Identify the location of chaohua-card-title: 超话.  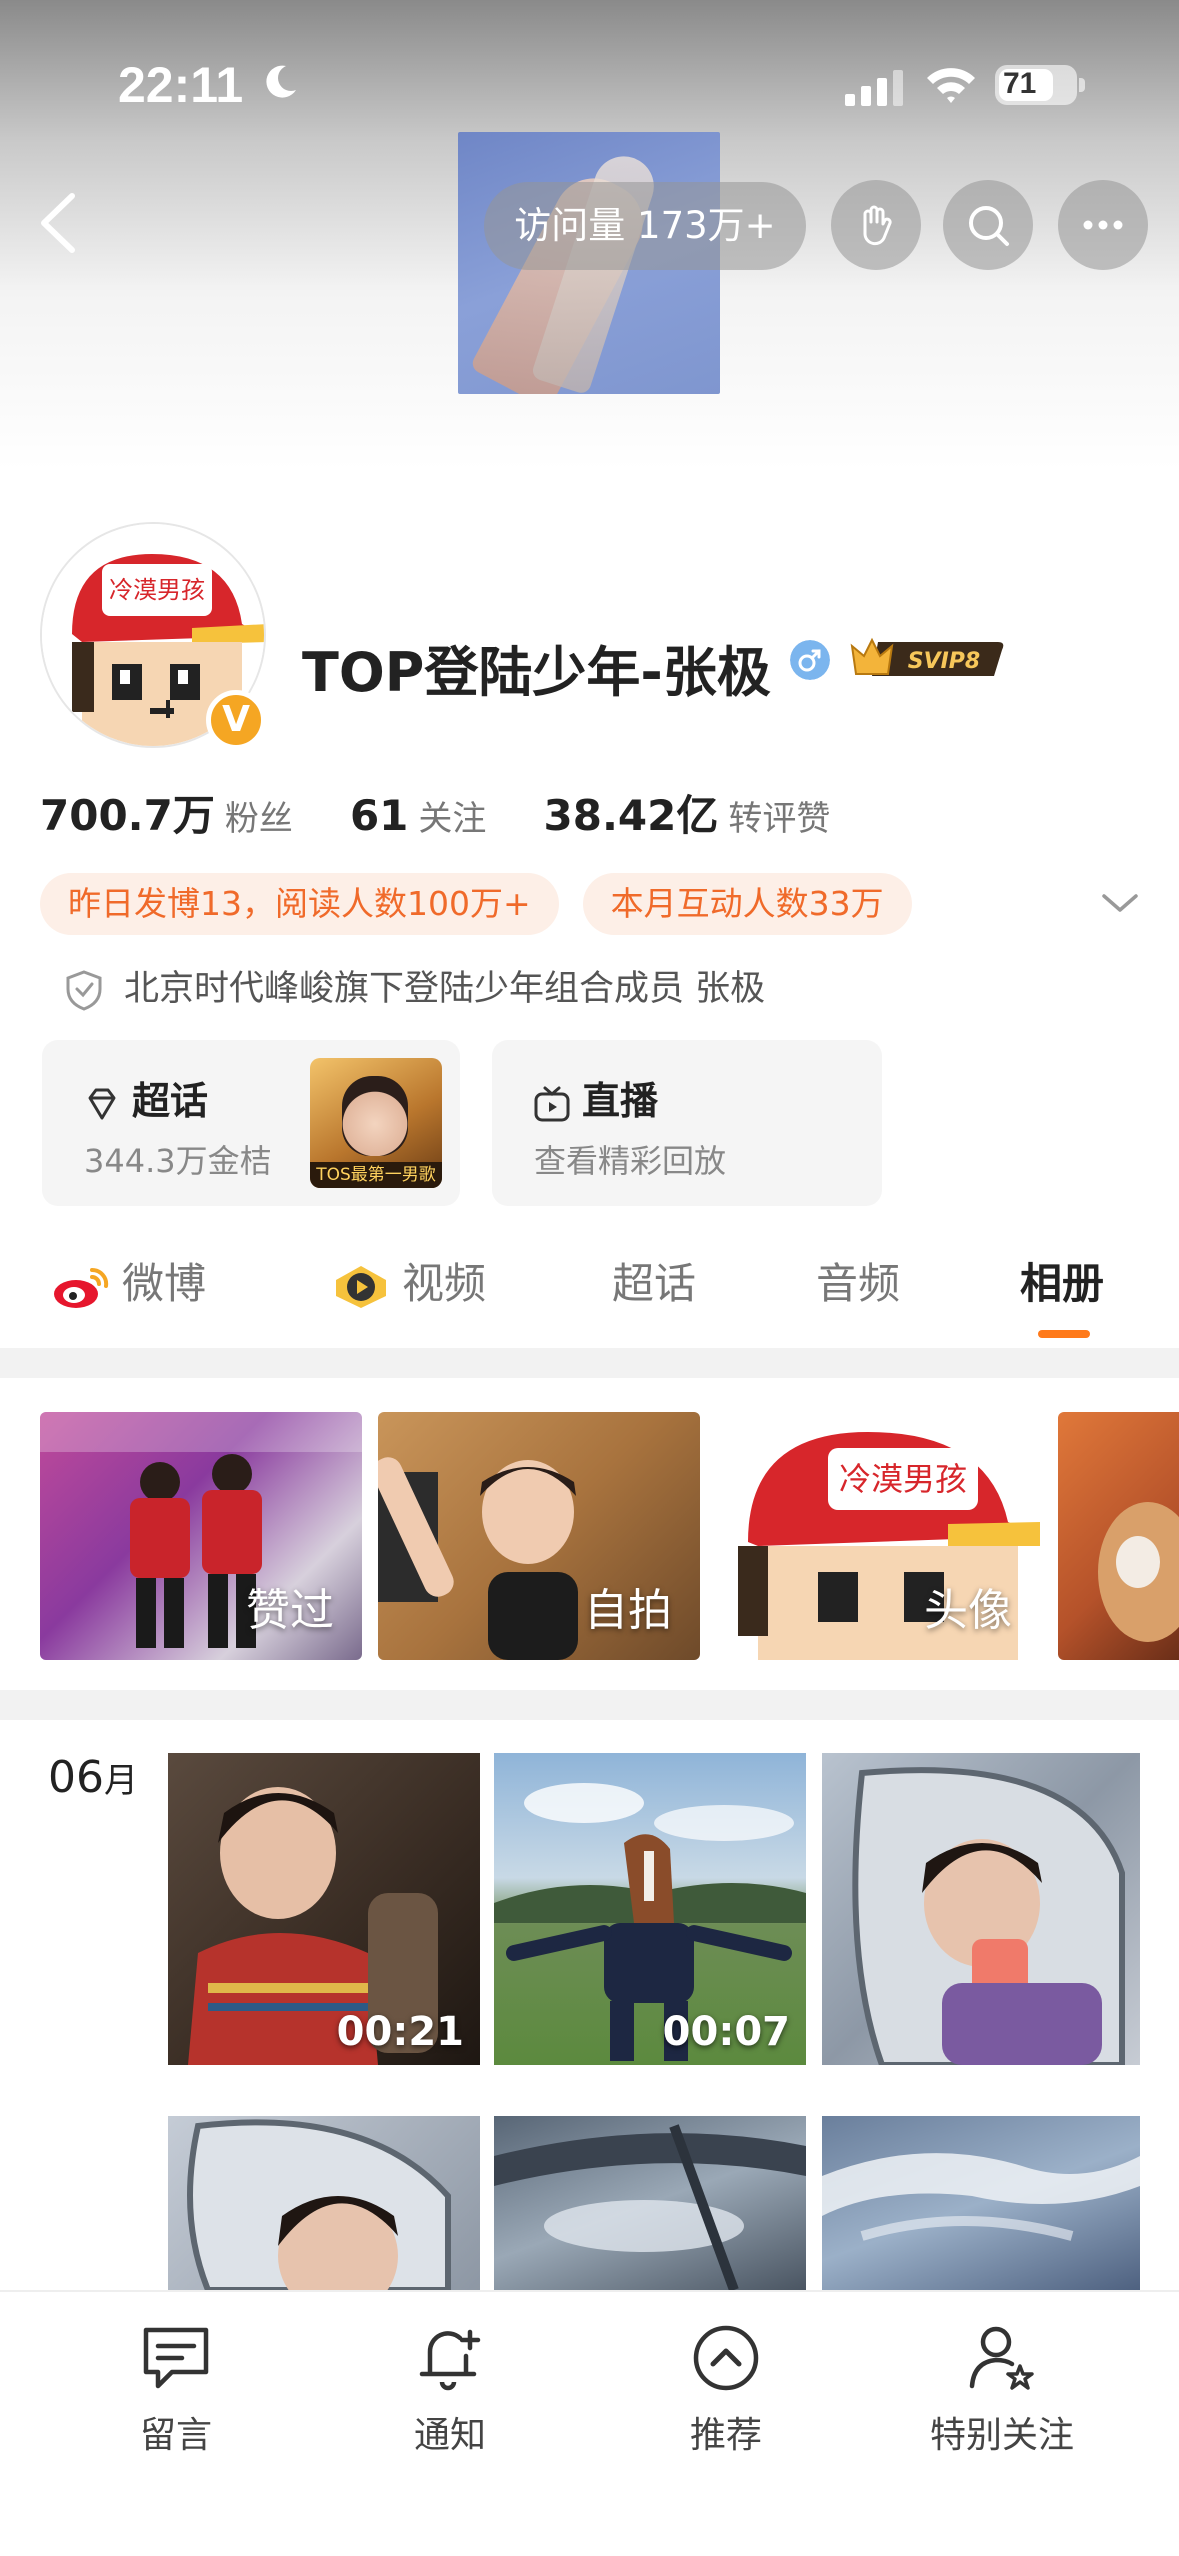
(145, 1097).